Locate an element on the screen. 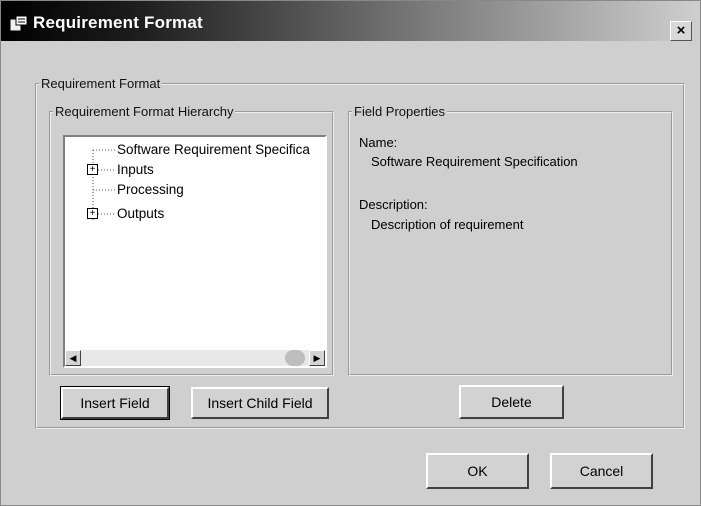 The height and width of the screenshot is (506, 701). expand-inputs-icon: + is located at coordinates (92, 169).